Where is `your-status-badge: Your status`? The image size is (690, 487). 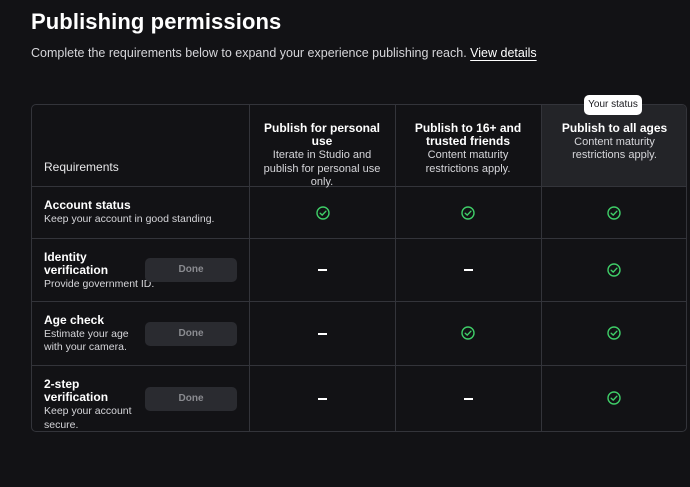 your-status-badge: Your status is located at coordinates (613, 105).